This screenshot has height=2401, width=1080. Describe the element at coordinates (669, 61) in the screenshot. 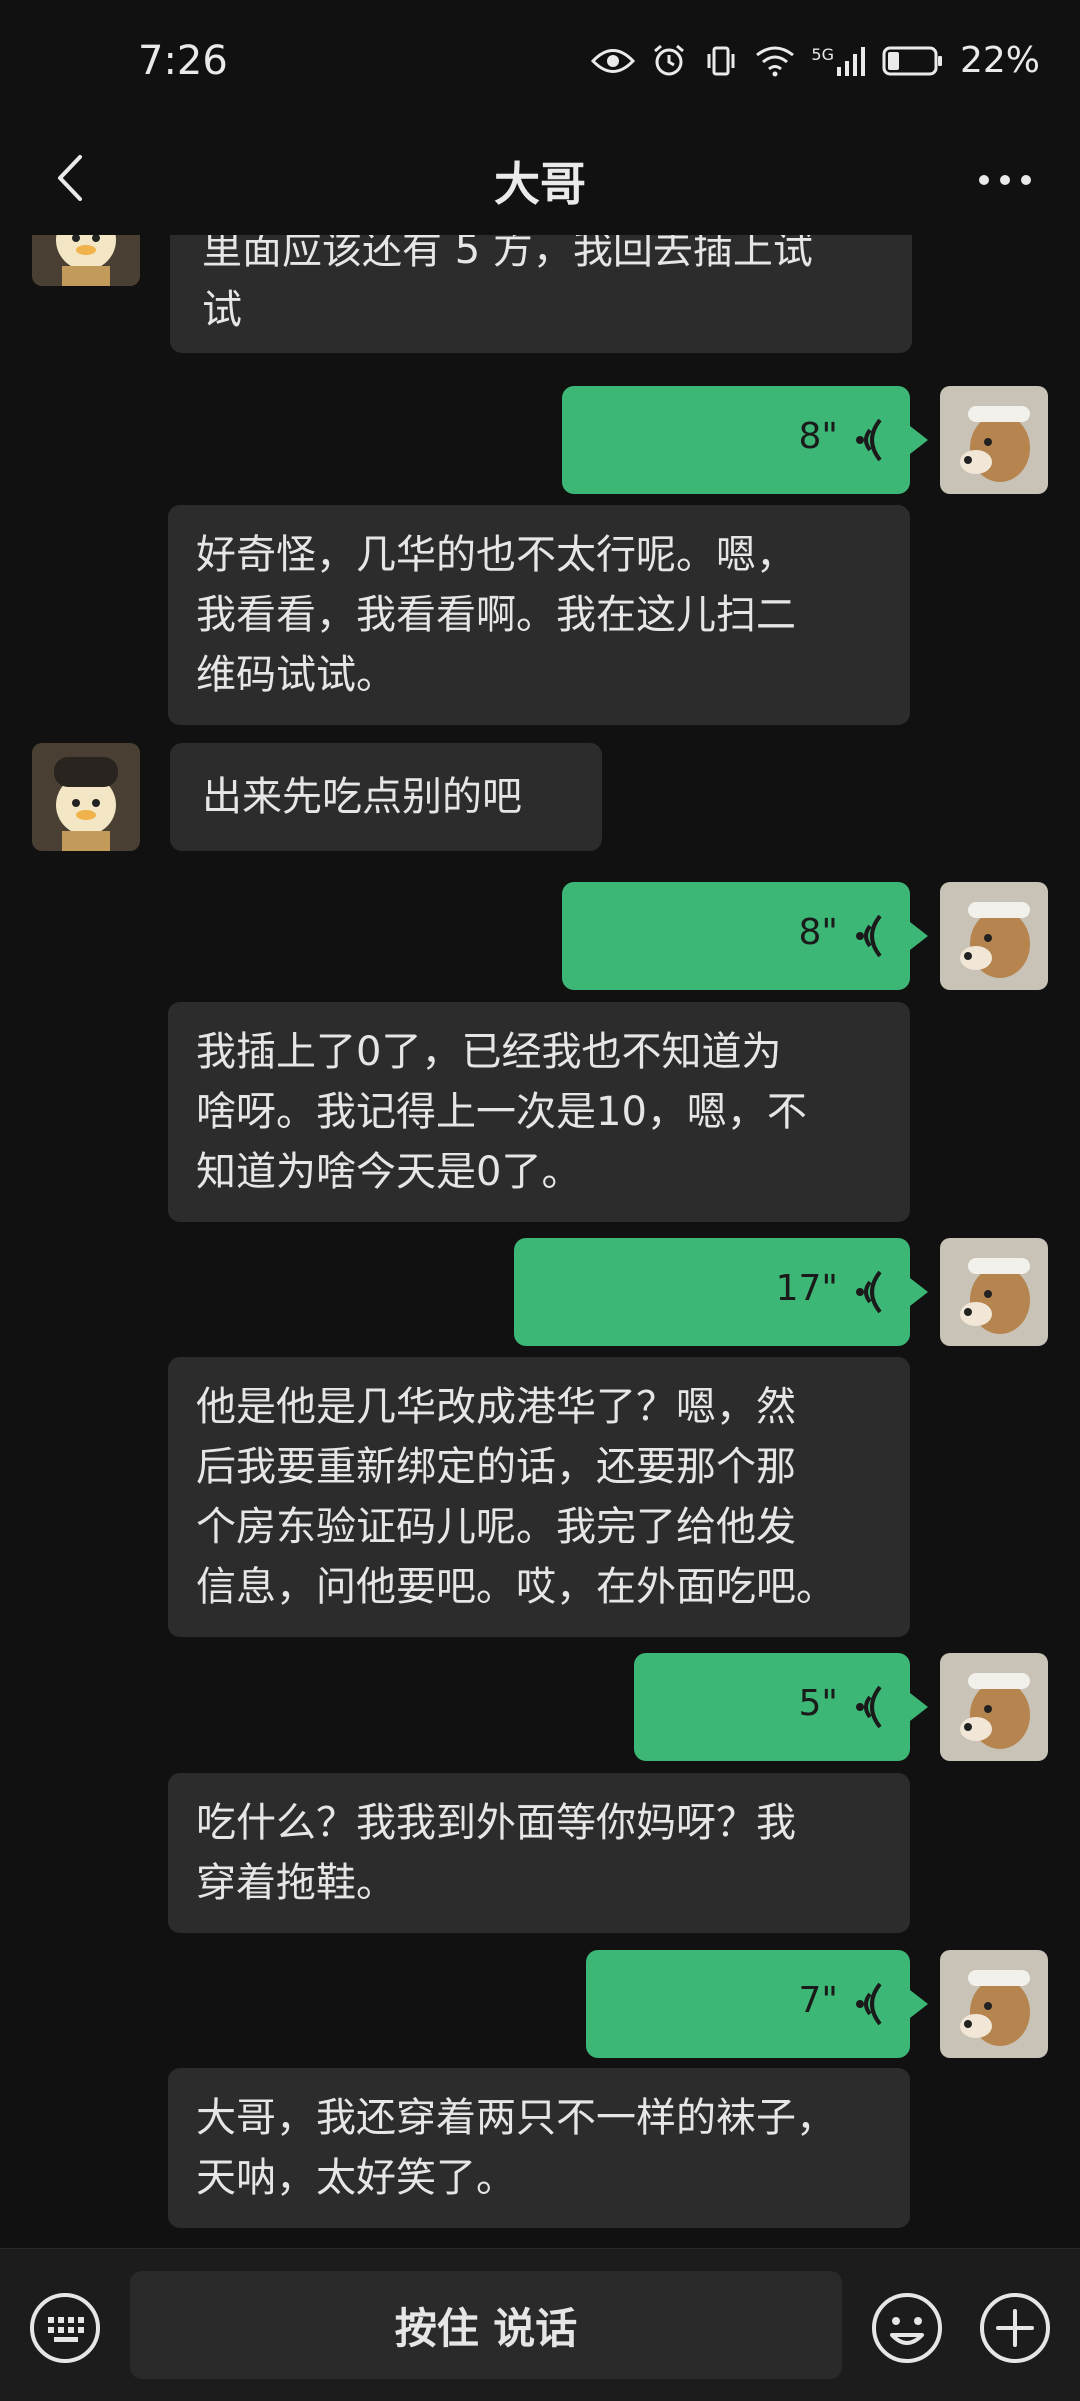

I see `alarm-icon` at that location.